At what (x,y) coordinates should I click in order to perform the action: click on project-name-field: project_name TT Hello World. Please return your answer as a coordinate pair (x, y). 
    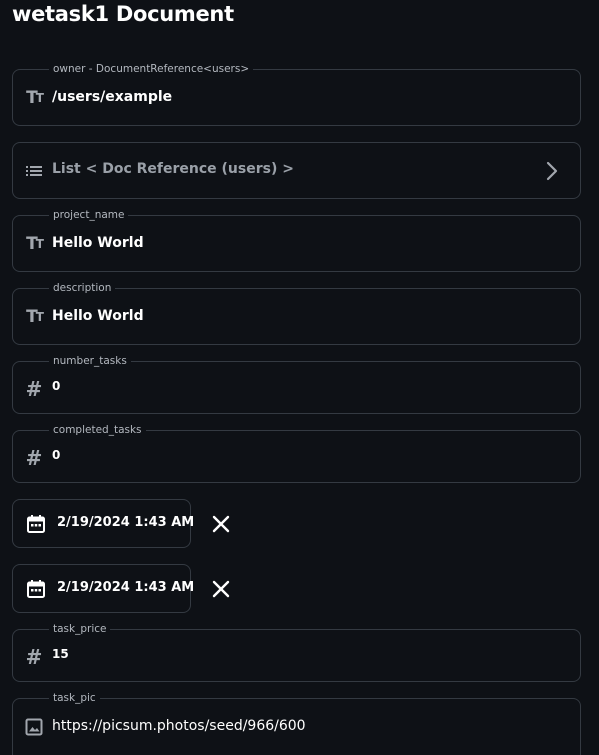
    Looking at the image, I should click on (296, 240).